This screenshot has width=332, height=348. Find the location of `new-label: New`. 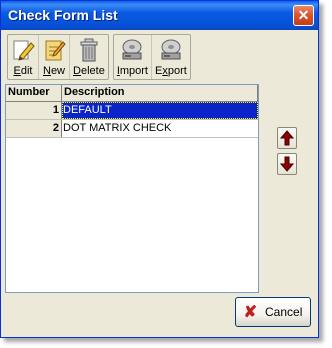

new-label: New is located at coordinates (53, 71).